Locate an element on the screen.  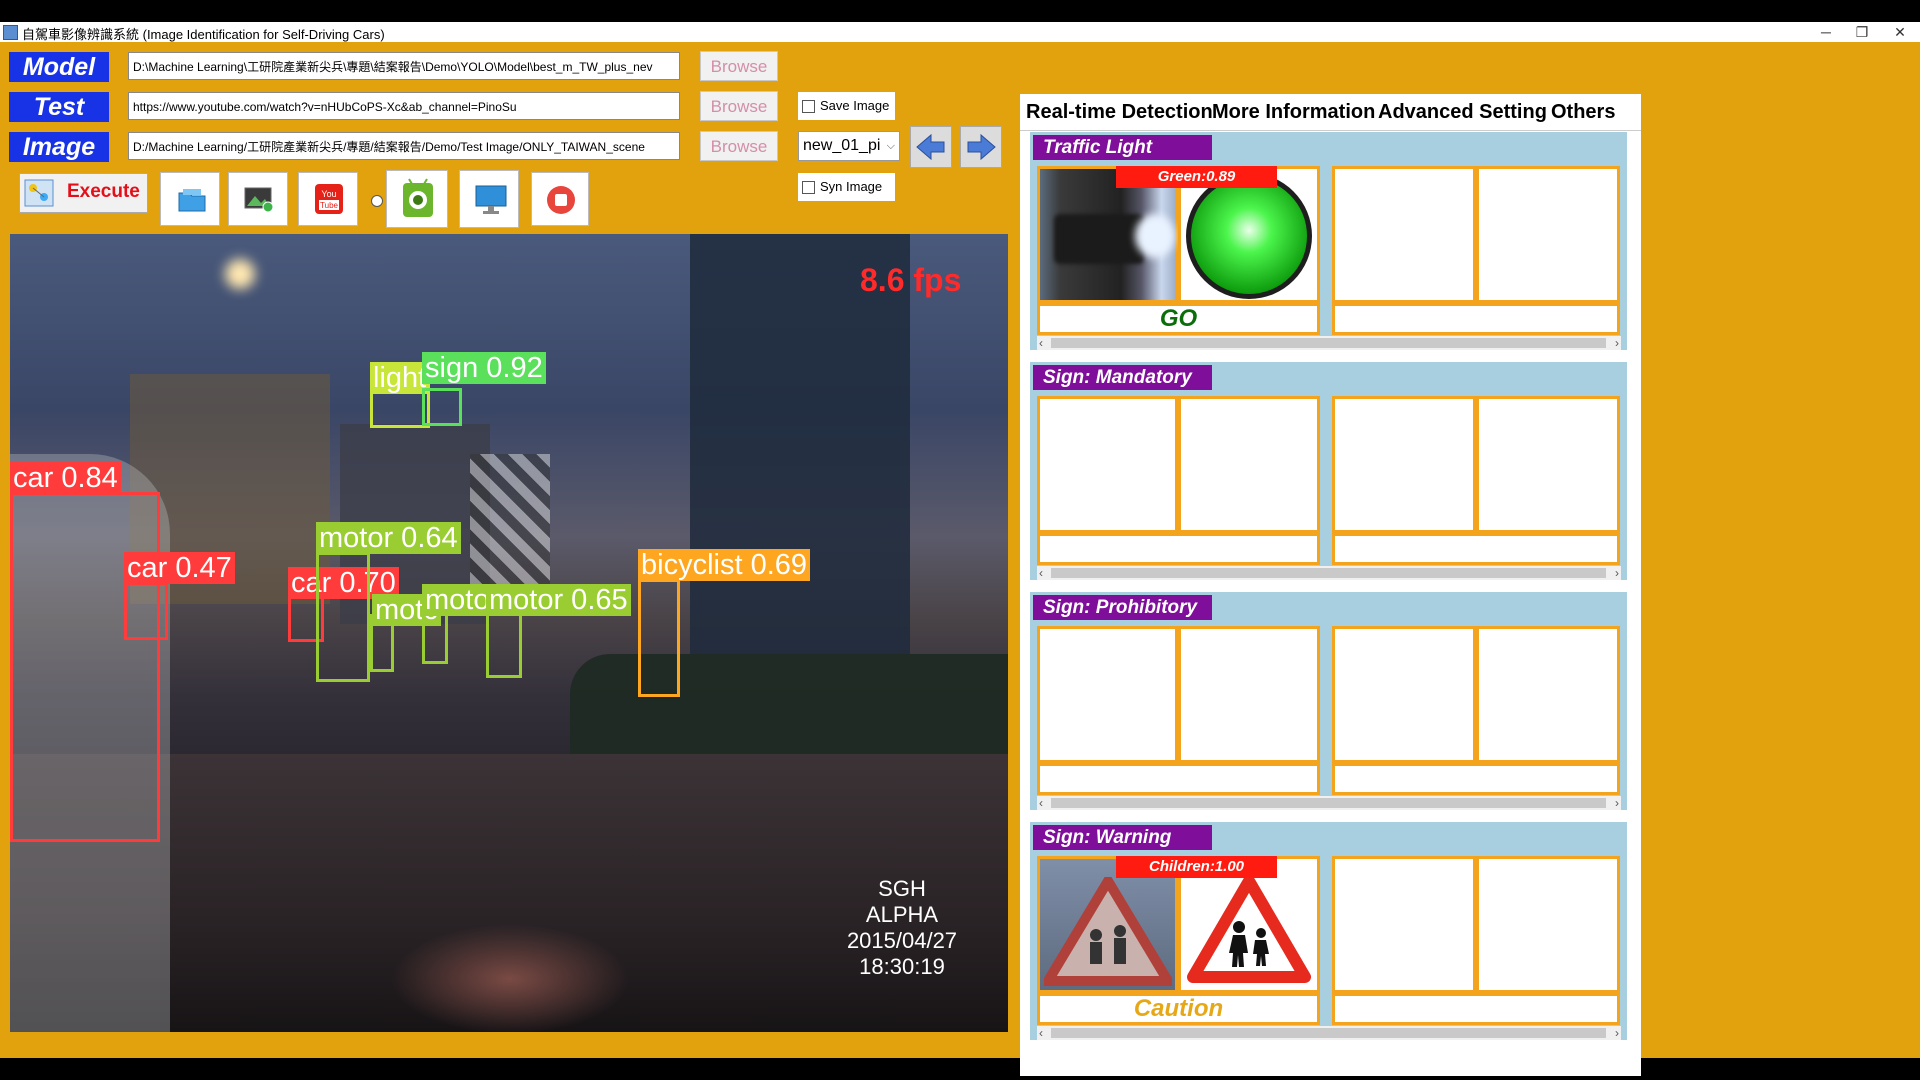
execute-label: Execute is located at coordinates (103, 191).